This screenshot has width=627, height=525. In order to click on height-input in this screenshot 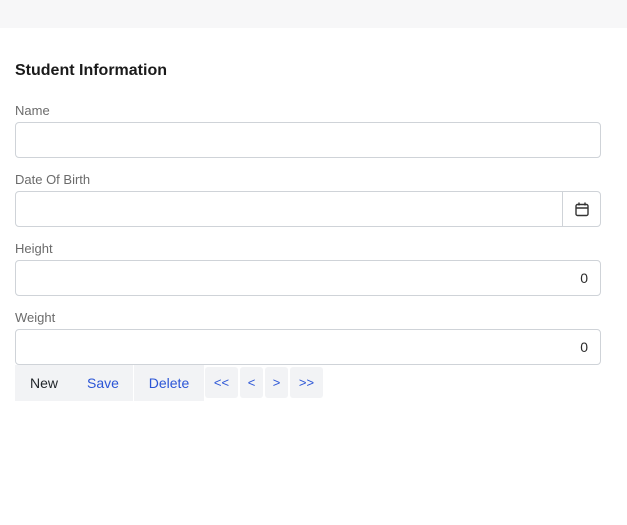, I will do `click(308, 278)`.